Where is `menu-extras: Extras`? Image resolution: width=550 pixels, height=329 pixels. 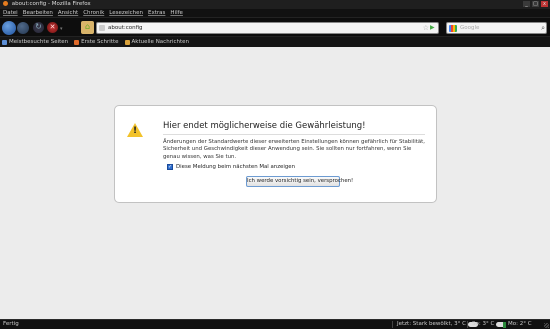 menu-extras: Extras is located at coordinates (156, 13).